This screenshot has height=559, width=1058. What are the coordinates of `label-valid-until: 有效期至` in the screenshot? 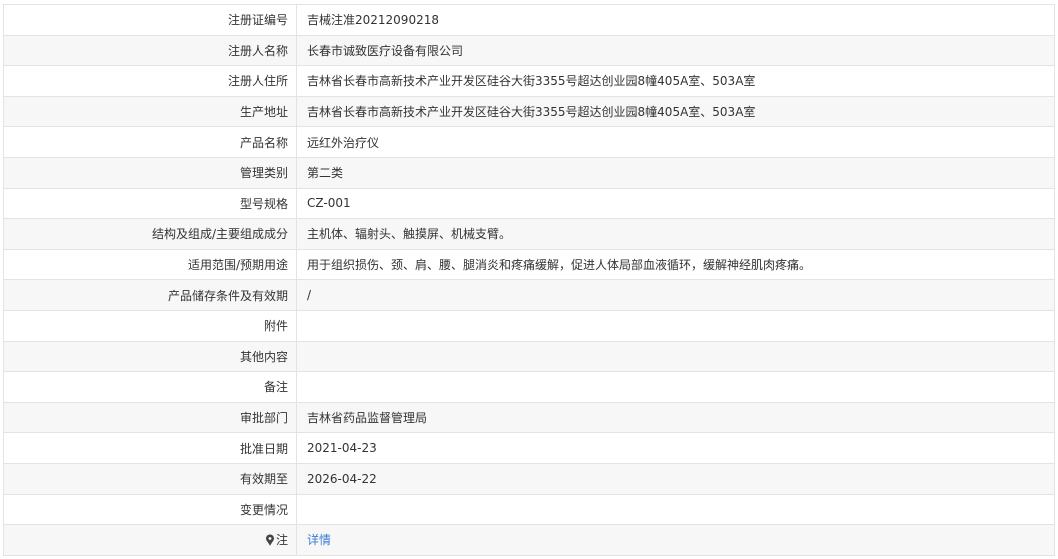 It's located at (150, 478).